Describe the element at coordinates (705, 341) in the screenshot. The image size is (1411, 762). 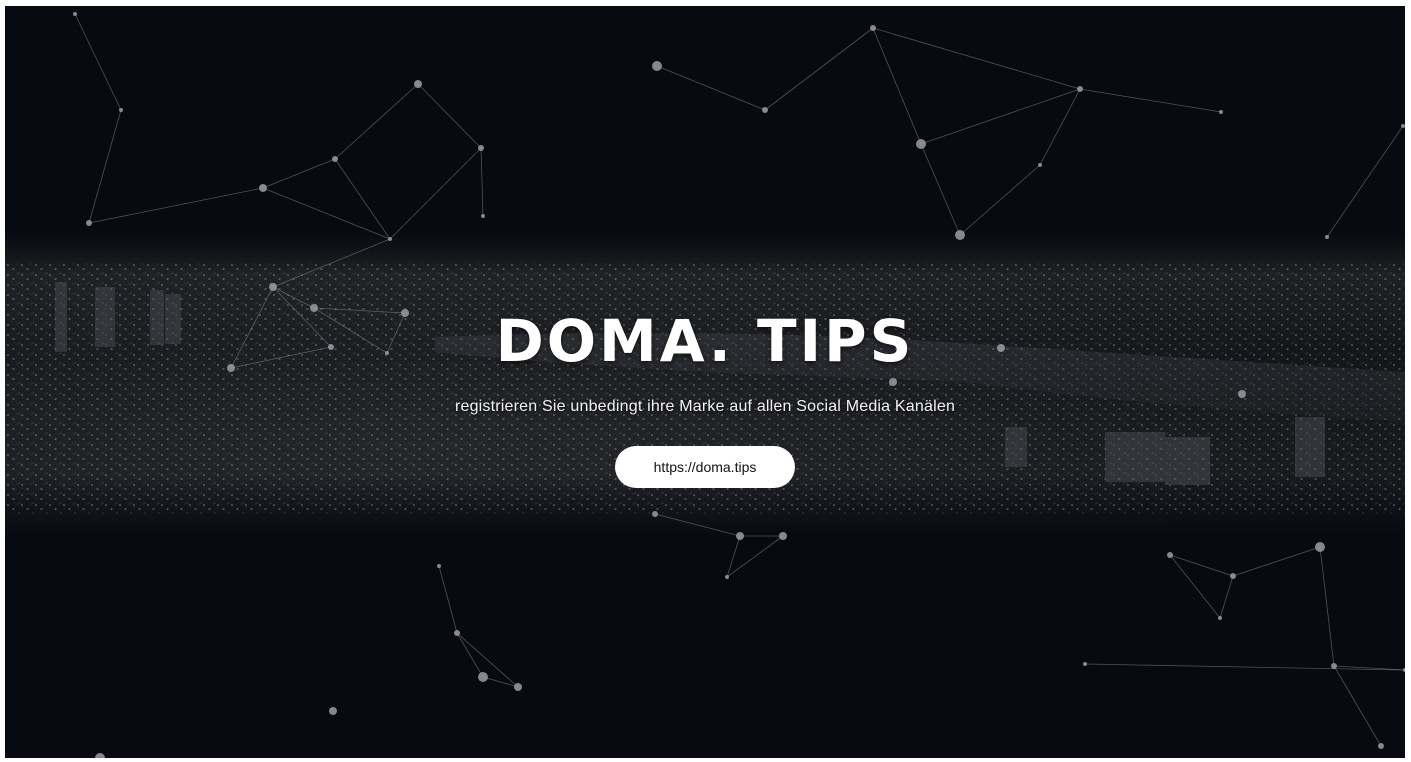
I see `page-title: DOMA. TIPS` at that location.